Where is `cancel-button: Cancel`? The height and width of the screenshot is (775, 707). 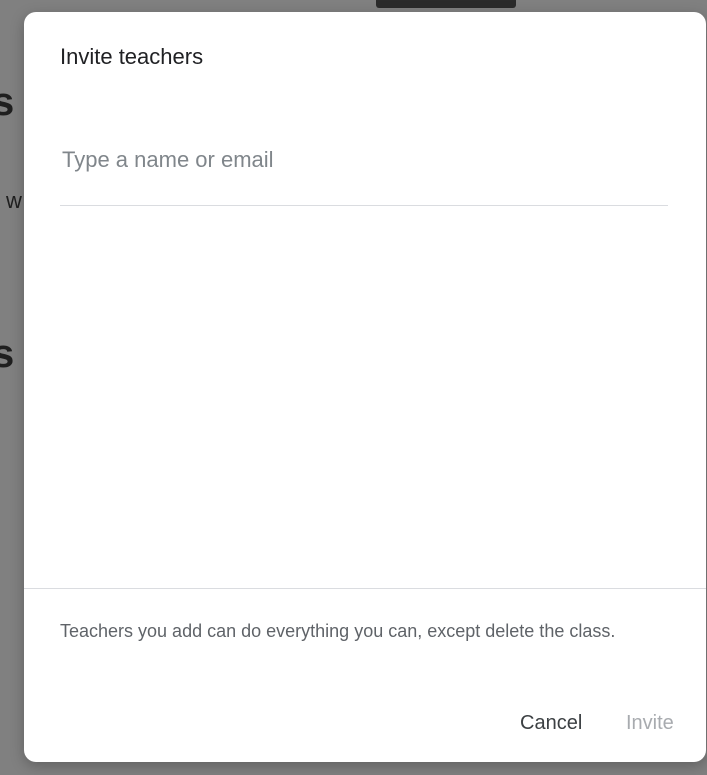
cancel-button: Cancel is located at coordinates (551, 723).